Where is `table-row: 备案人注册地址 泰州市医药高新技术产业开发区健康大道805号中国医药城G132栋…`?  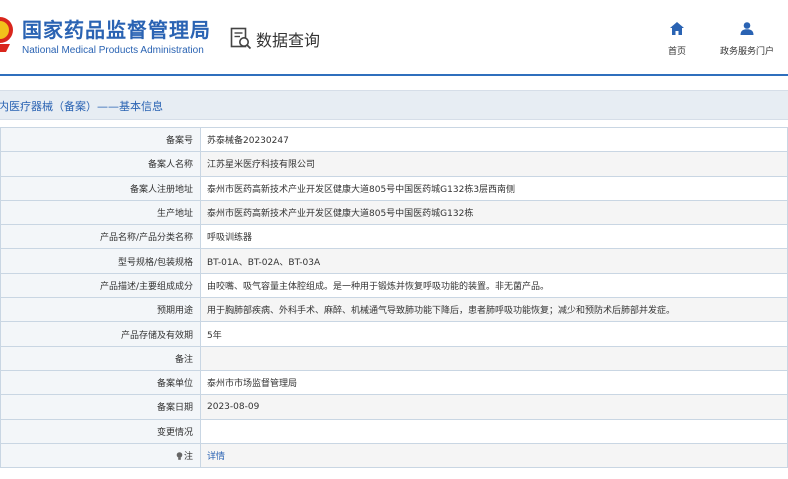 table-row: 备案人注册地址 泰州市医药高新技术产业开发区健康大道805号中国医药城G132栋… is located at coordinates (394, 188).